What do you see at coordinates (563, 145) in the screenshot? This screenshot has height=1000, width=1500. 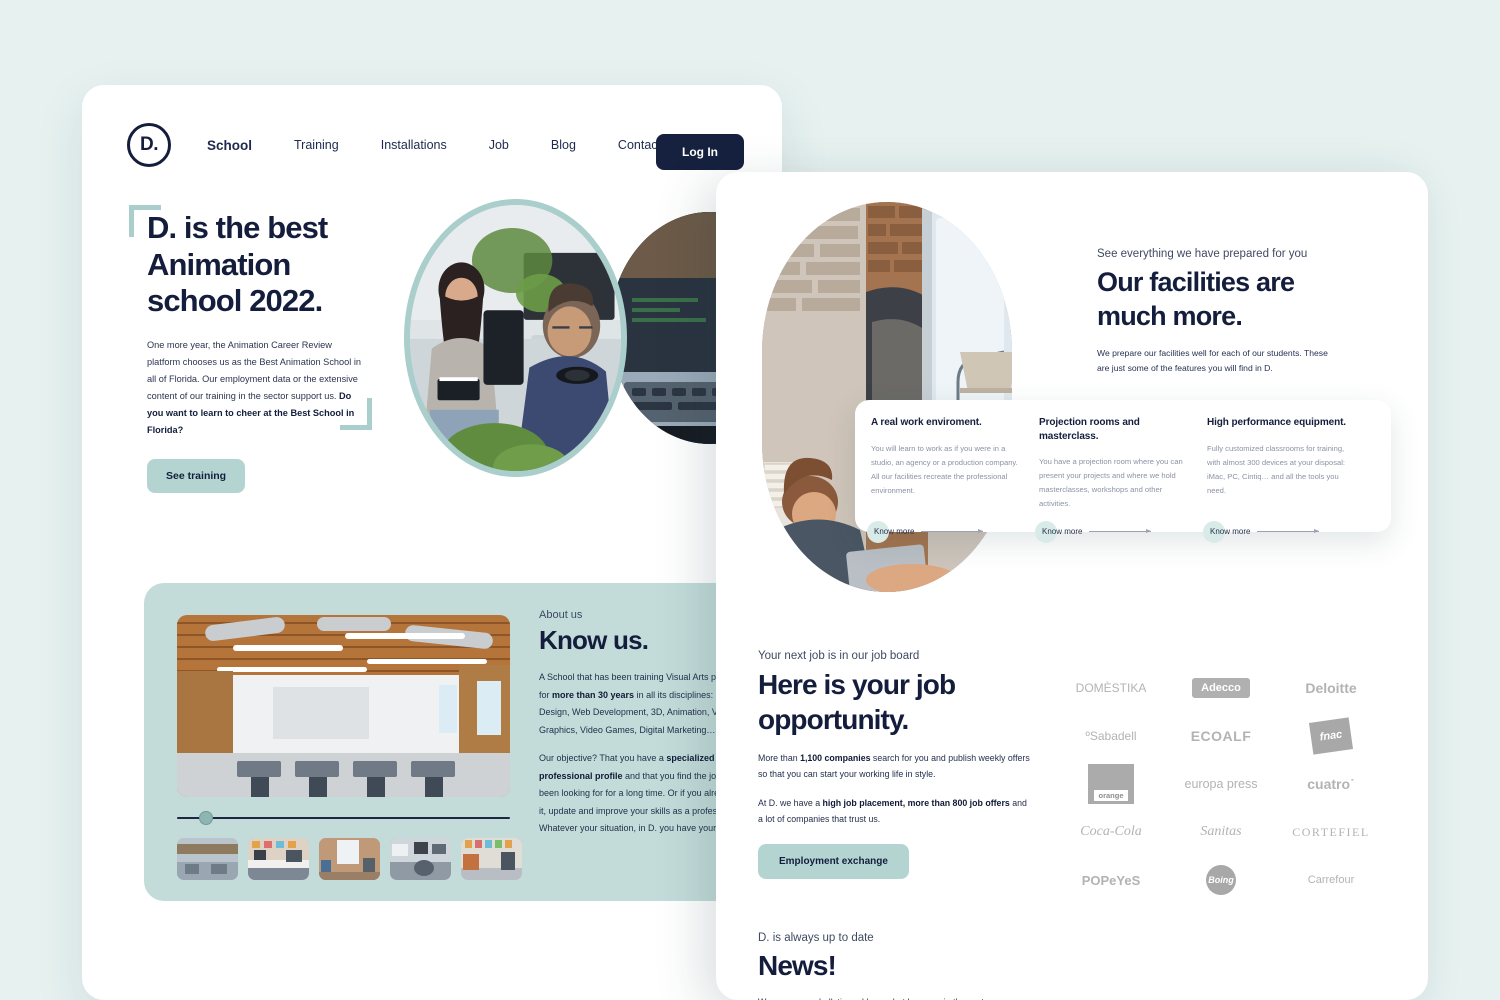 I see `nav-item-blog: Blog` at bounding box center [563, 145].